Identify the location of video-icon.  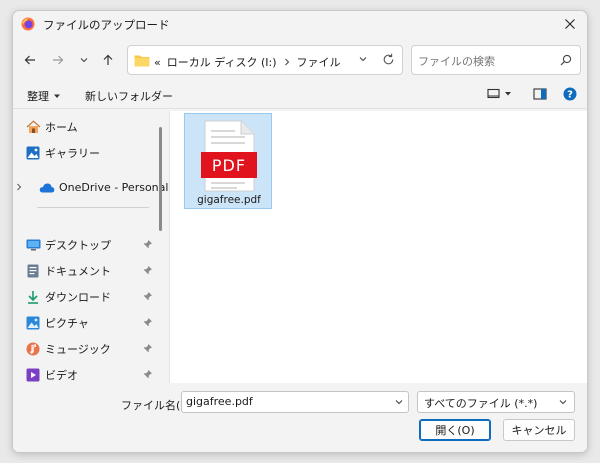
(33, 375).